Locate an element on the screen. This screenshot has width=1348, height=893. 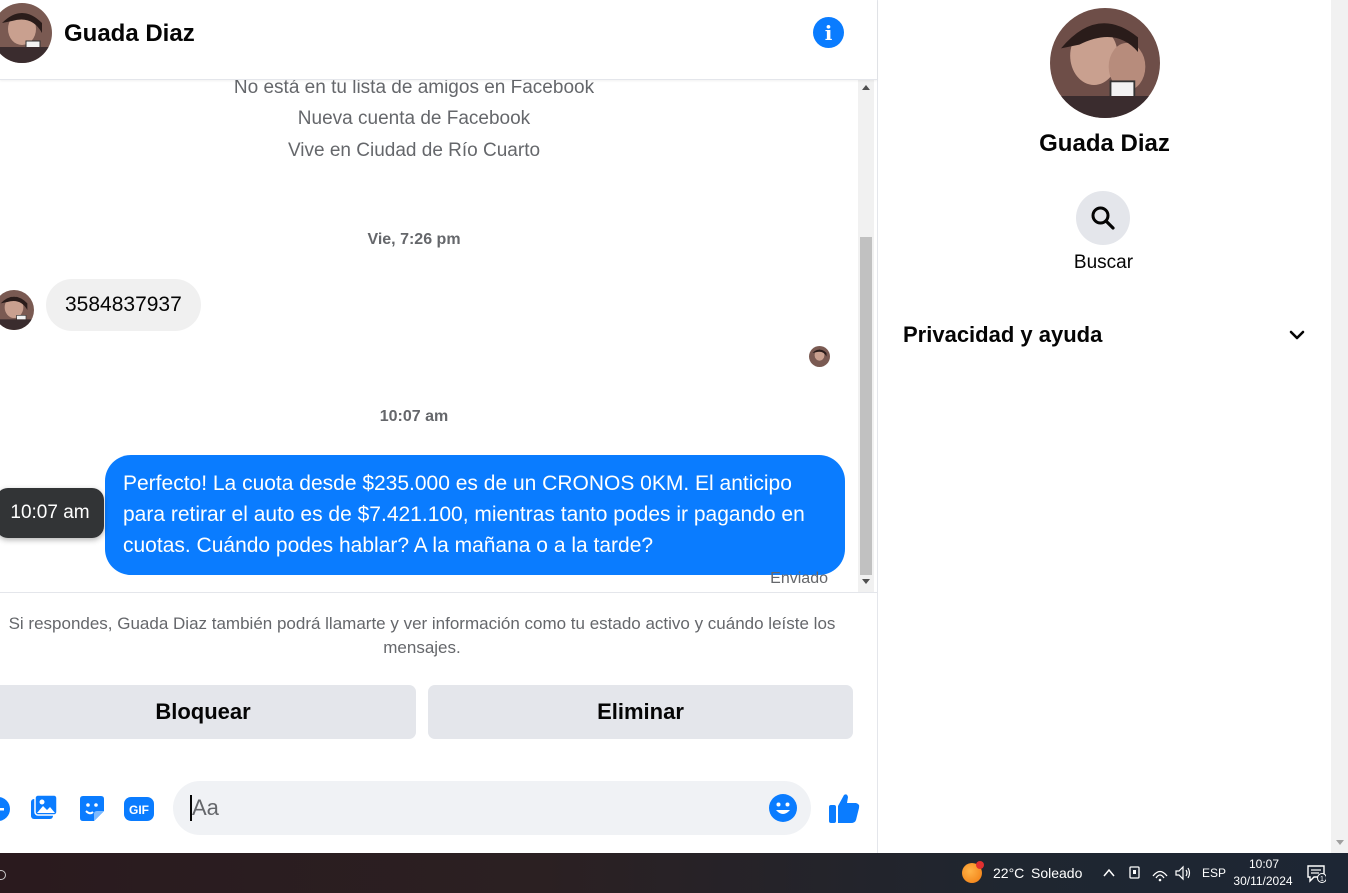
plus-icon is located at coordinates (7, 809).